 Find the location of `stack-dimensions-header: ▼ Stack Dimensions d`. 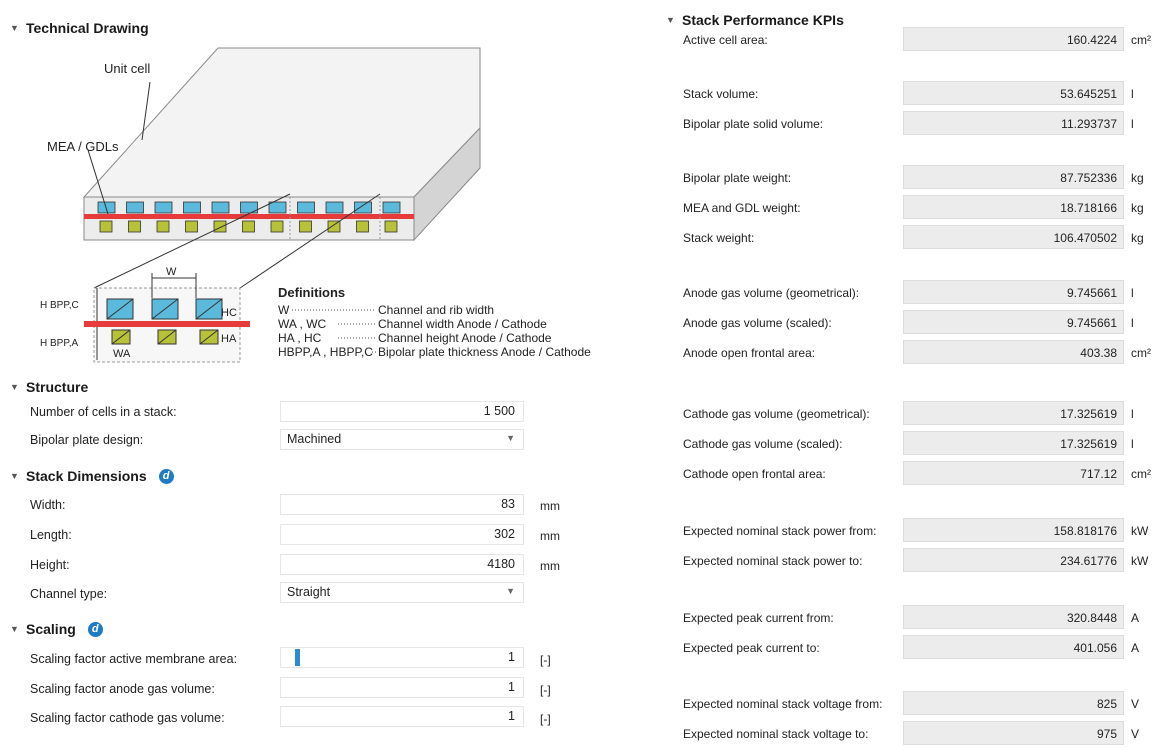

stack-dimensions-header: ▼ Stack Dimensions d is located at coordinates (92, 476).